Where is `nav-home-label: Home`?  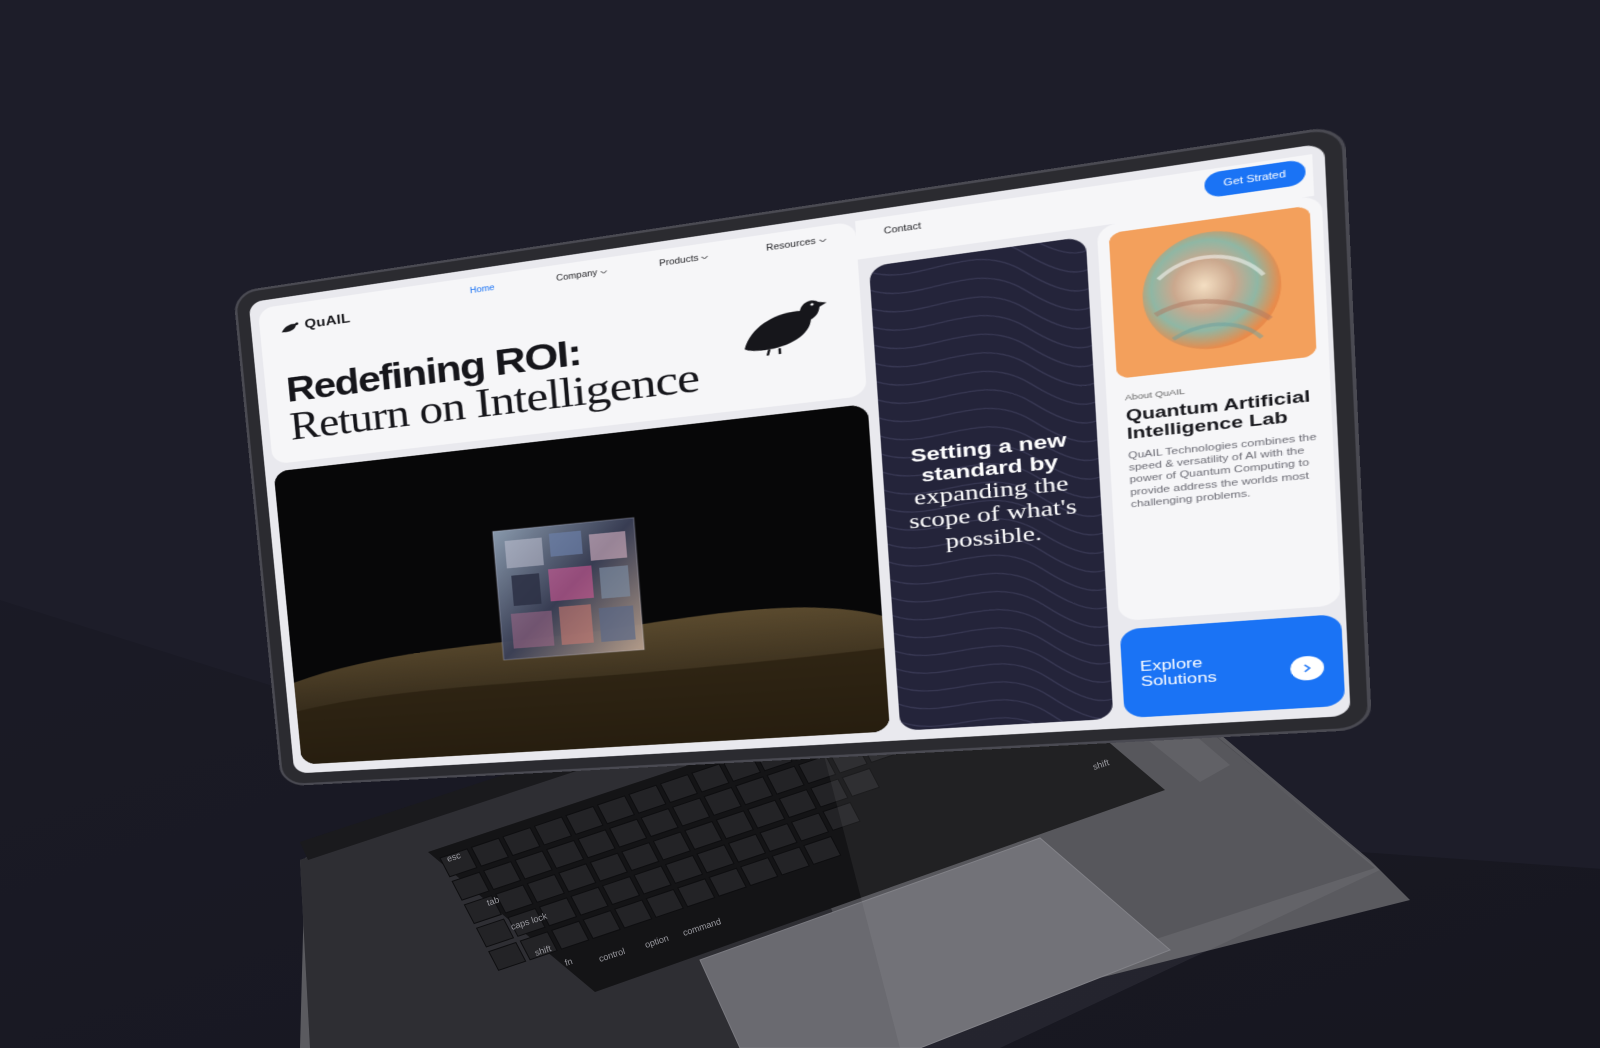
nav-home-label: Home is located at coordinates (482, 289).